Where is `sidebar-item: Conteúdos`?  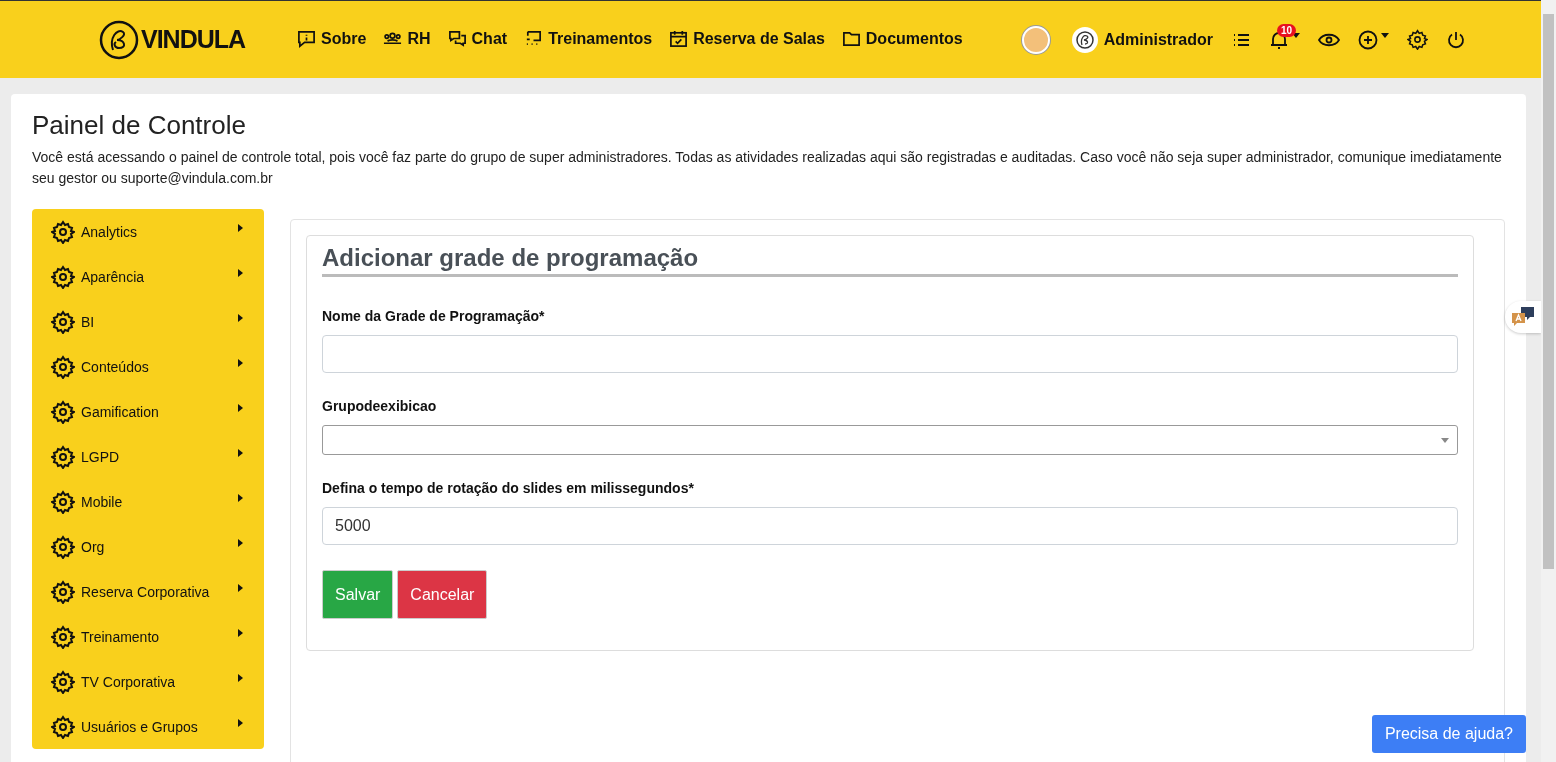 sidebar-item: Conteúdos is located at coordinates (148, 366).